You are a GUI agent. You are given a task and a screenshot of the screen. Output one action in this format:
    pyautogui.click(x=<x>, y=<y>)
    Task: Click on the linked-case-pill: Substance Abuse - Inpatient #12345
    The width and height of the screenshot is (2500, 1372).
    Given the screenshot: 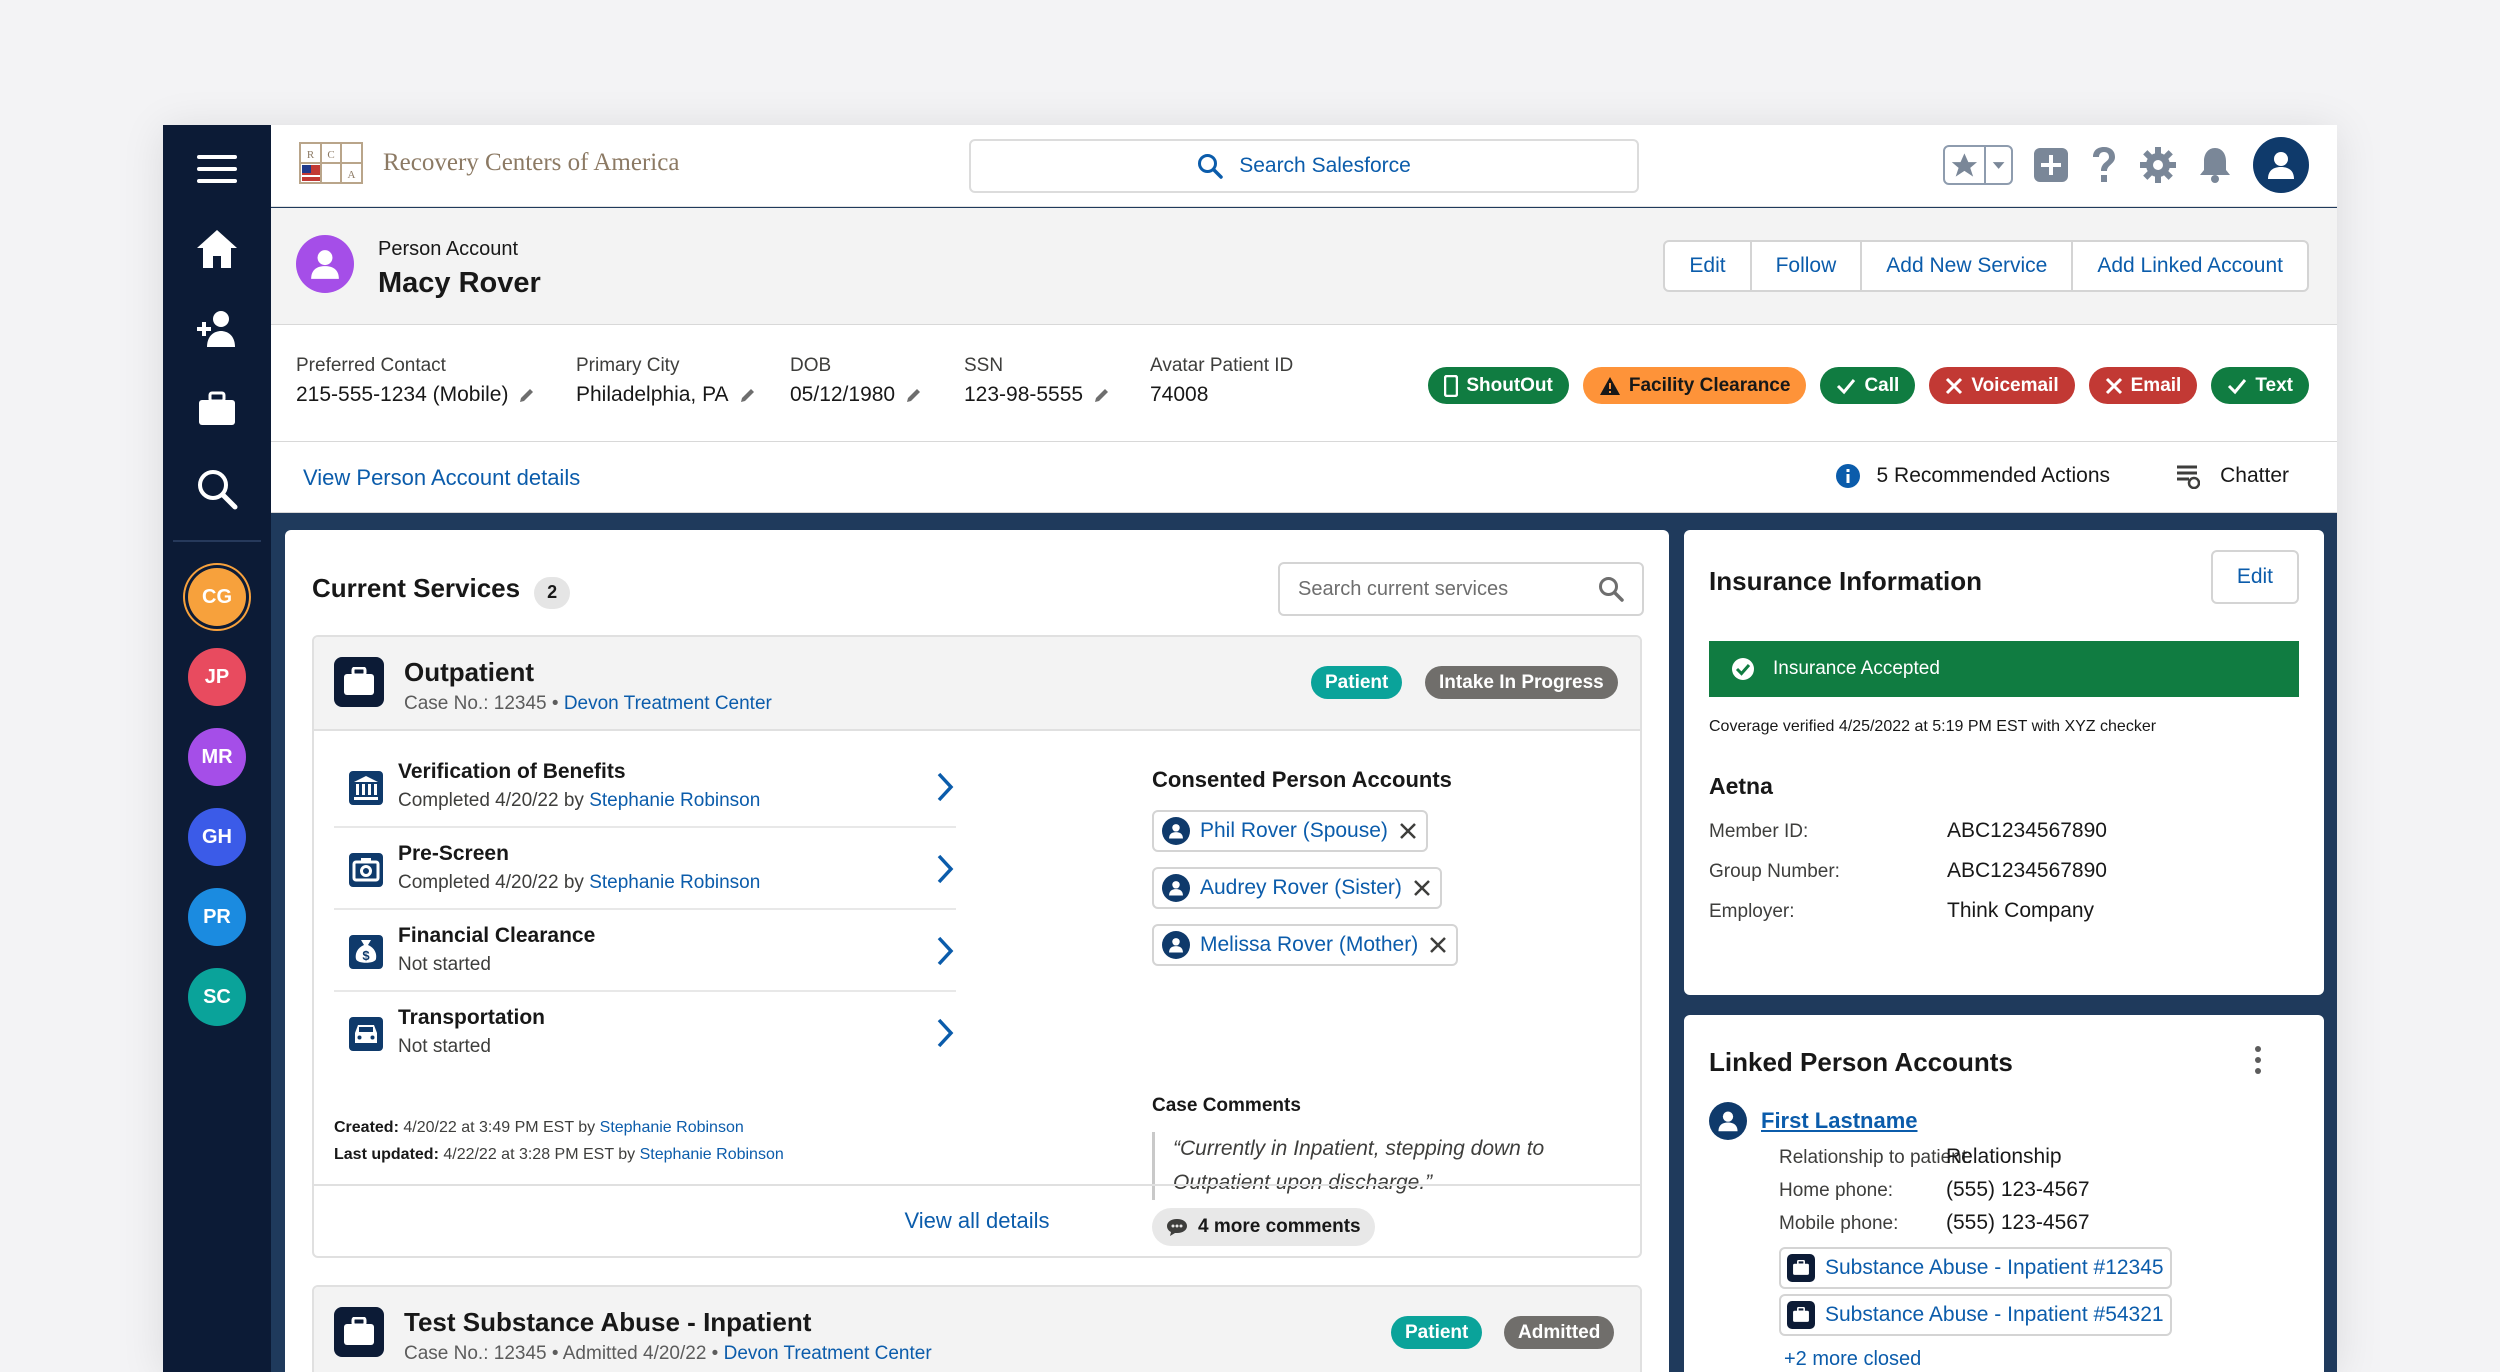 What is the action you would take?
    pyautogui.click(x=1975, y=1268)
    